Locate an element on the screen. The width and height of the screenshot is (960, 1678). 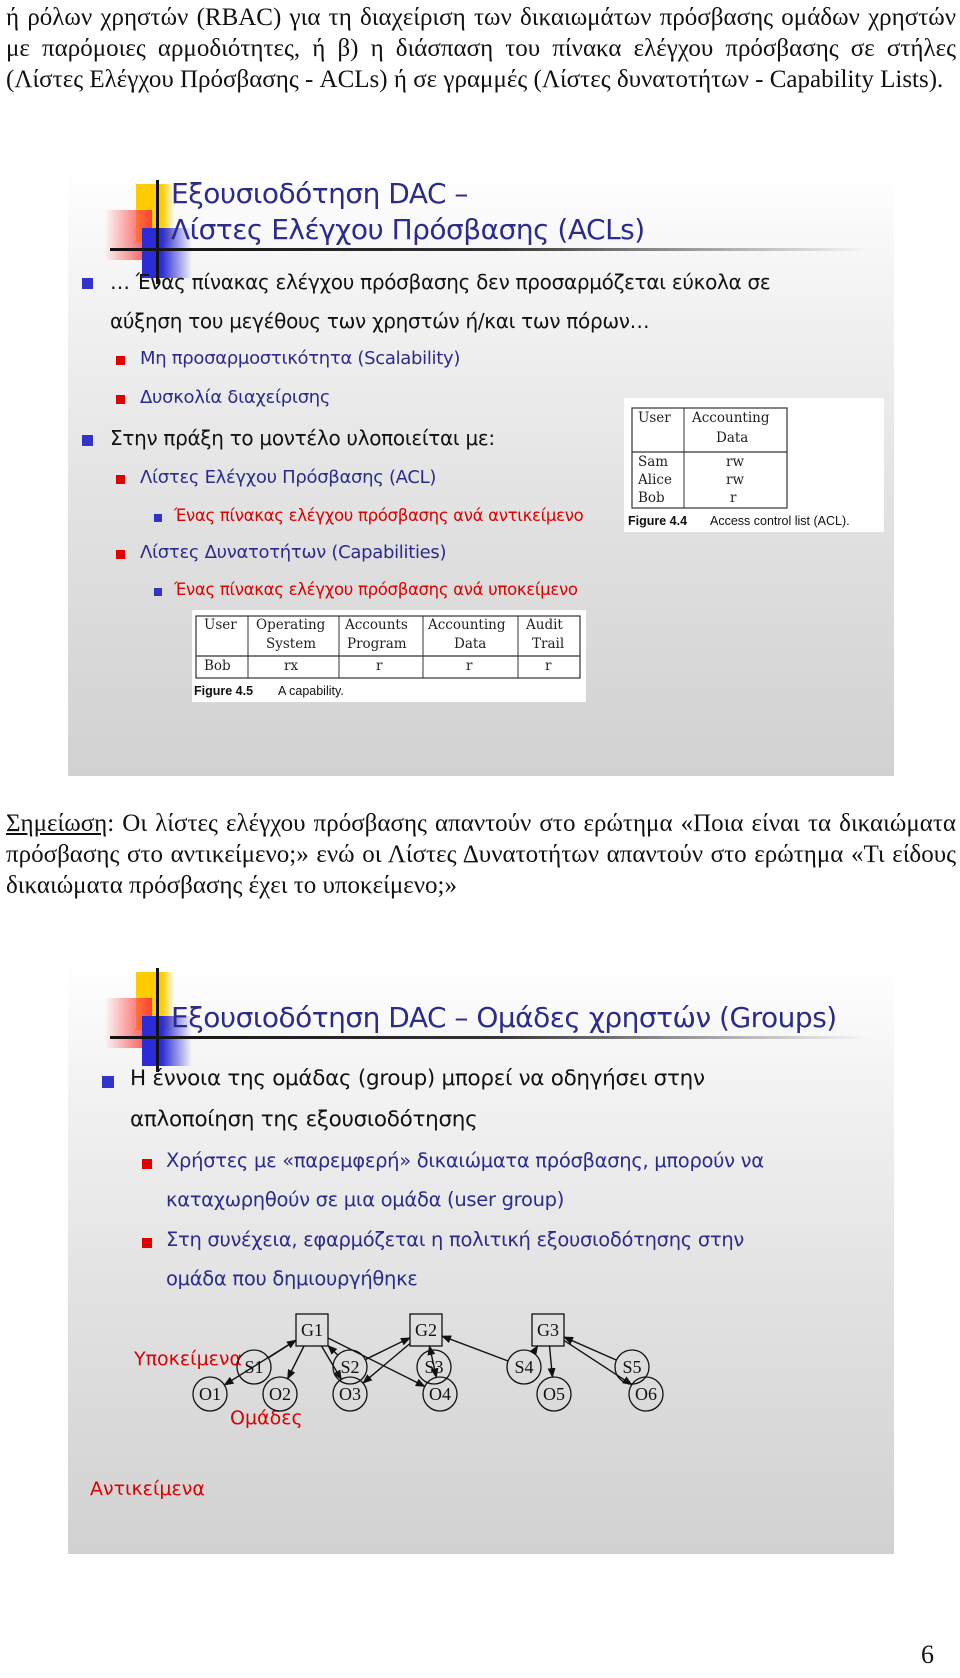
node-label: O2 is located at coordinates (280, 1394).